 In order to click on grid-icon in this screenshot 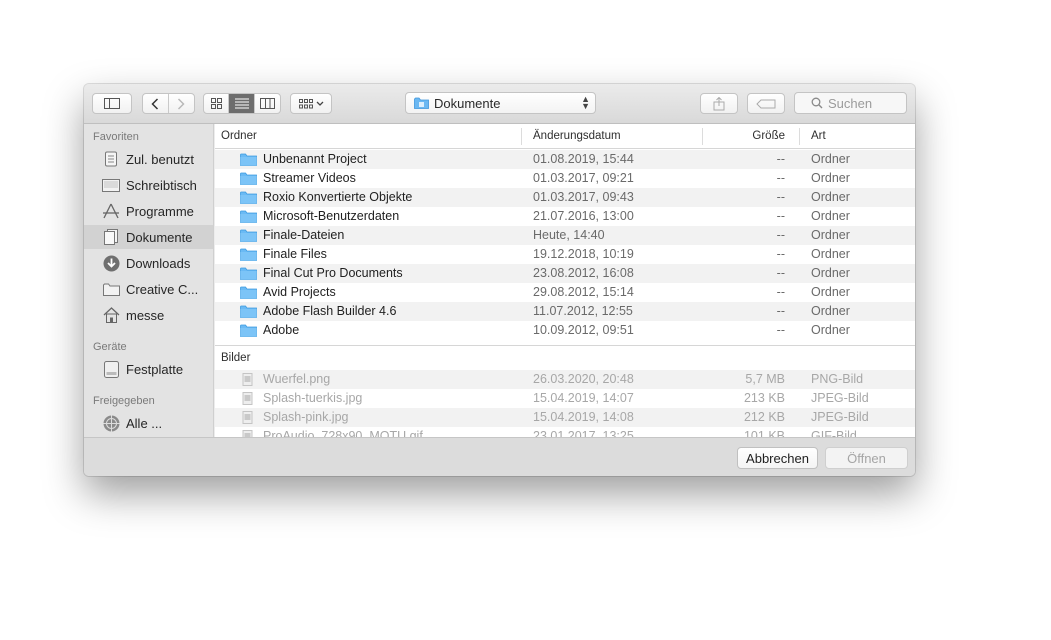, I will do `click(216, 103)`.